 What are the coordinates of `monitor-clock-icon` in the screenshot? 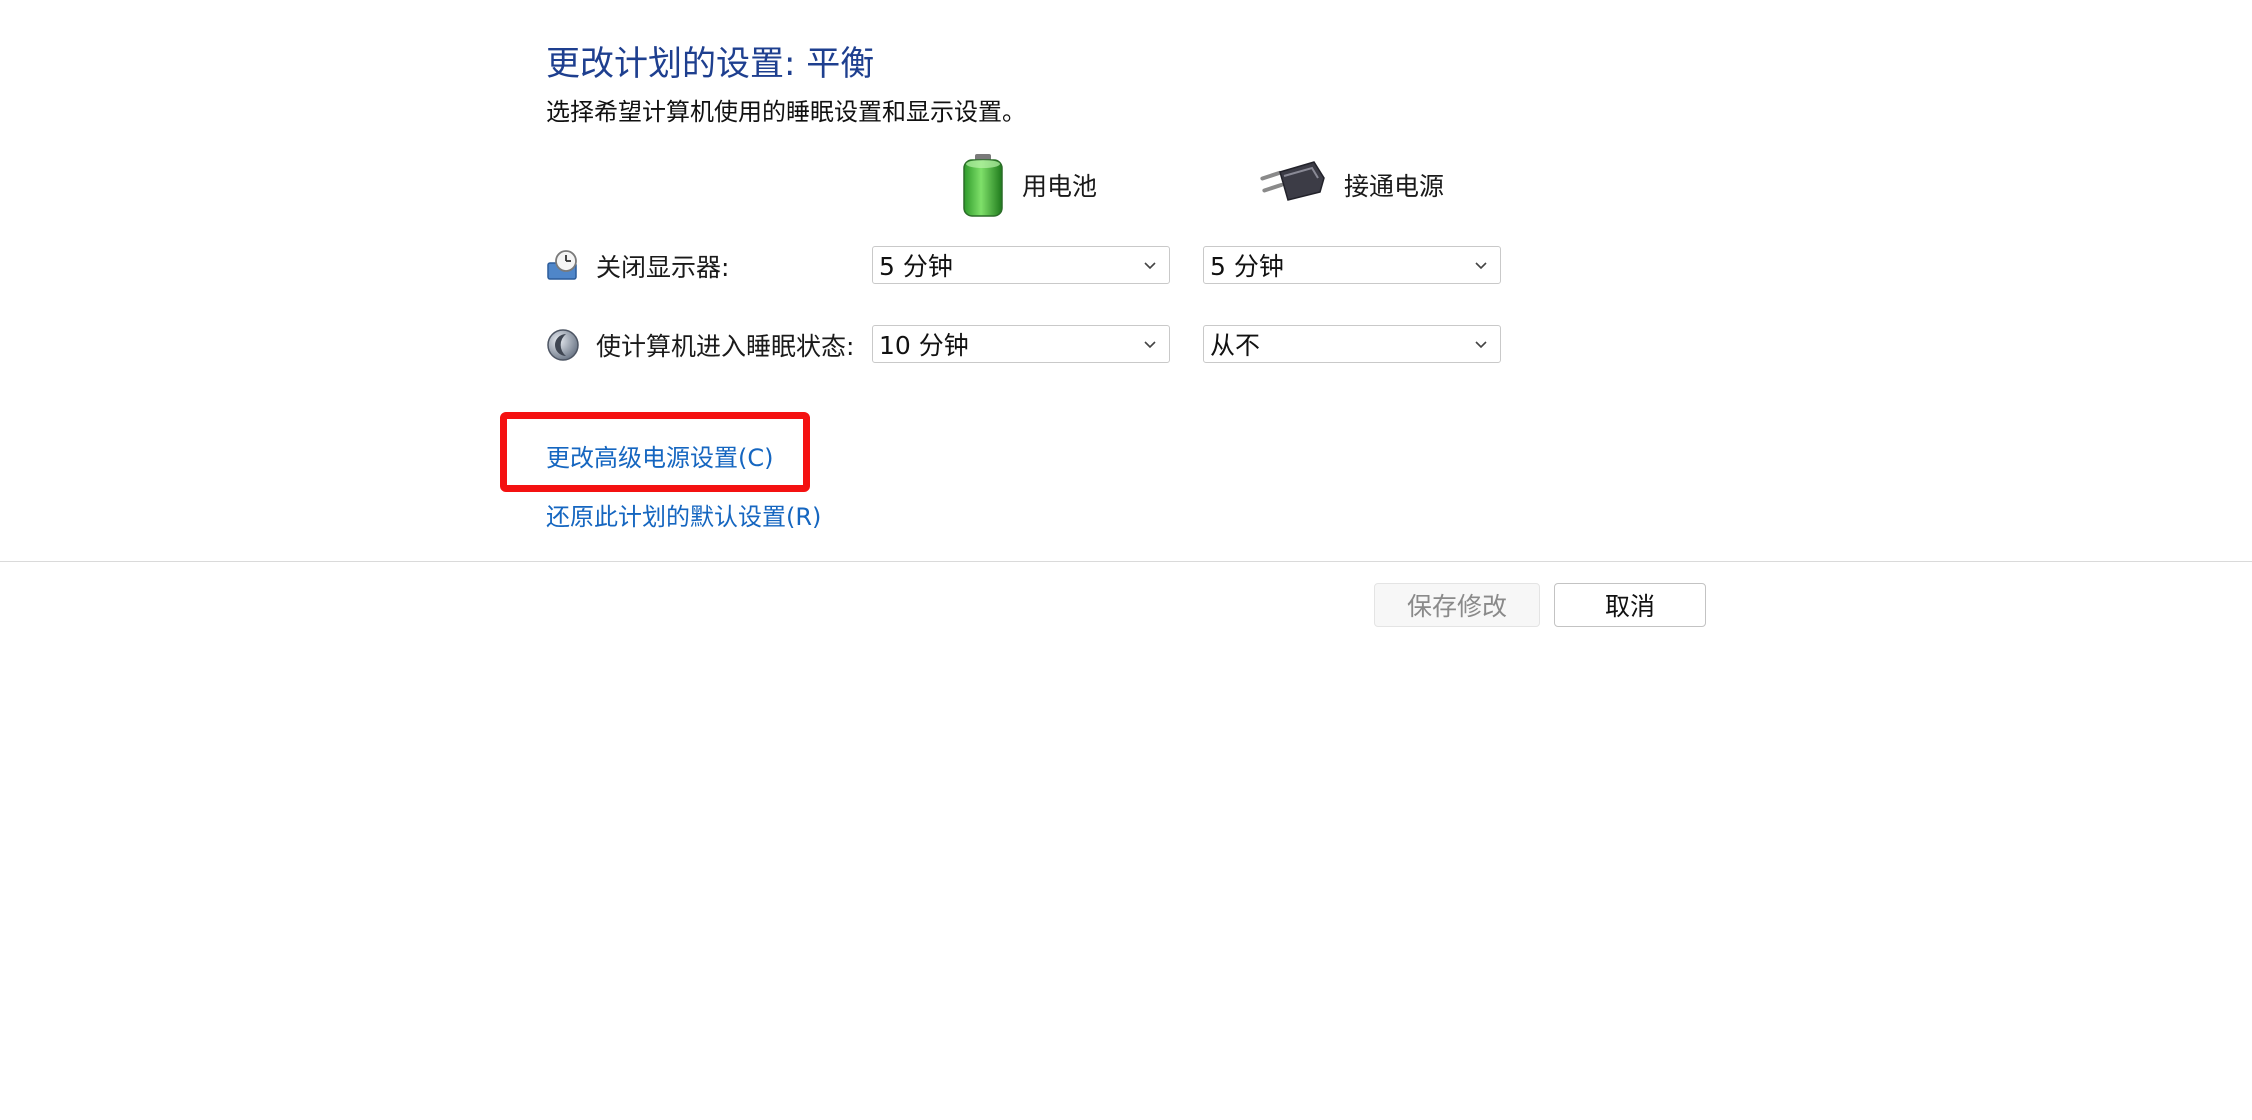 It's located at (562, 265).